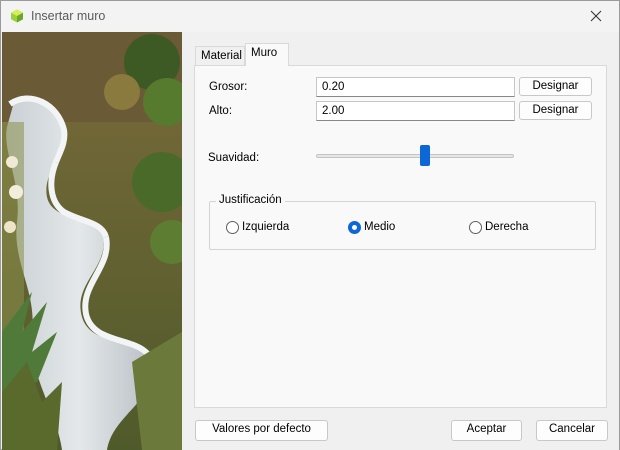  Describe the element at coordinates (475, 227) in the screenshot. I see `radio-derecha-circle` at that location.